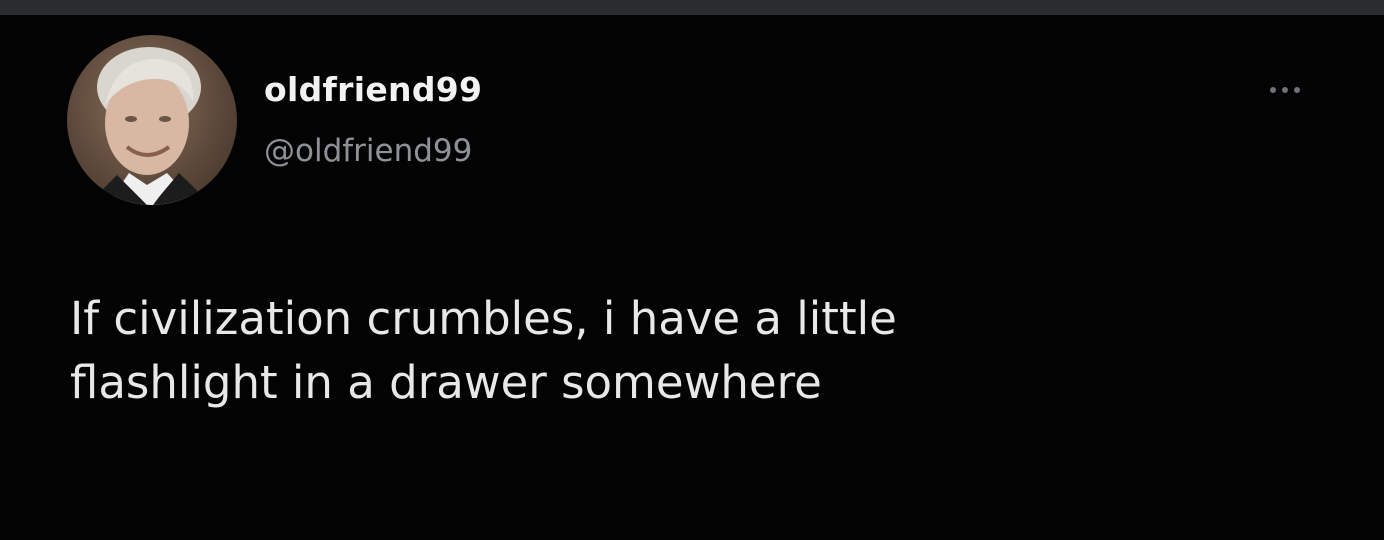 The height and width of the screenshot is (540, 1384). I want to click on user-handle: @oldfriend99, so click(368, 151).